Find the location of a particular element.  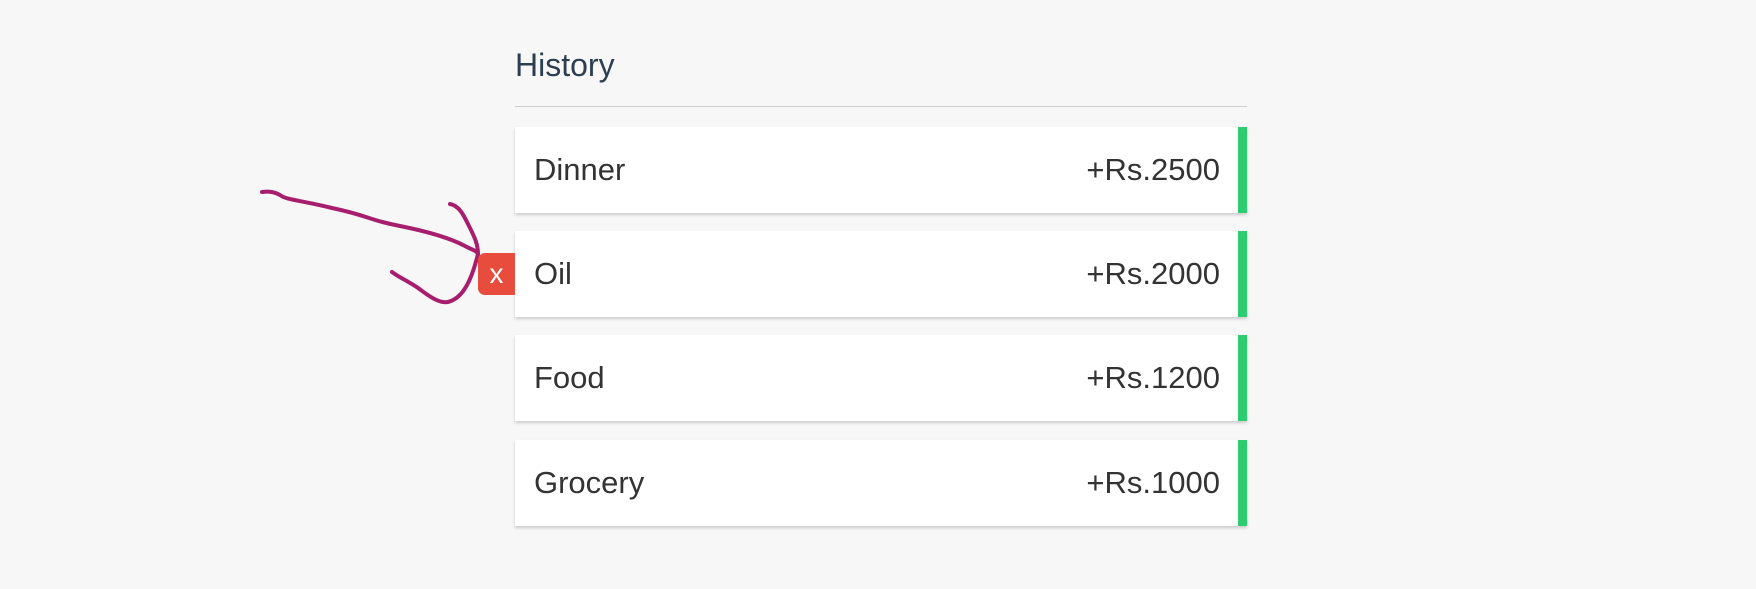

delete-button: x is located at coordinates (496, 274).